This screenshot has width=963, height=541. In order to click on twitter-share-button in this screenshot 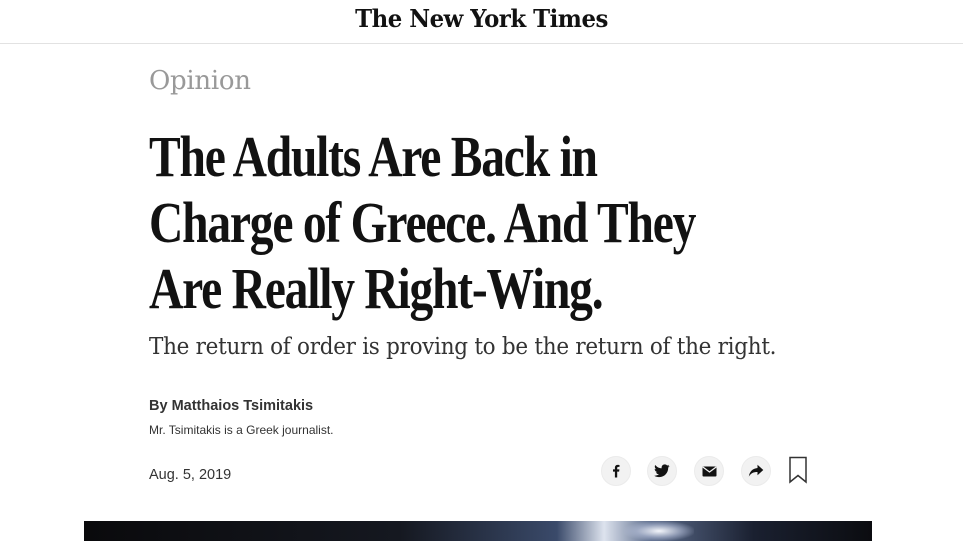, I will do `click(662, 471)`.